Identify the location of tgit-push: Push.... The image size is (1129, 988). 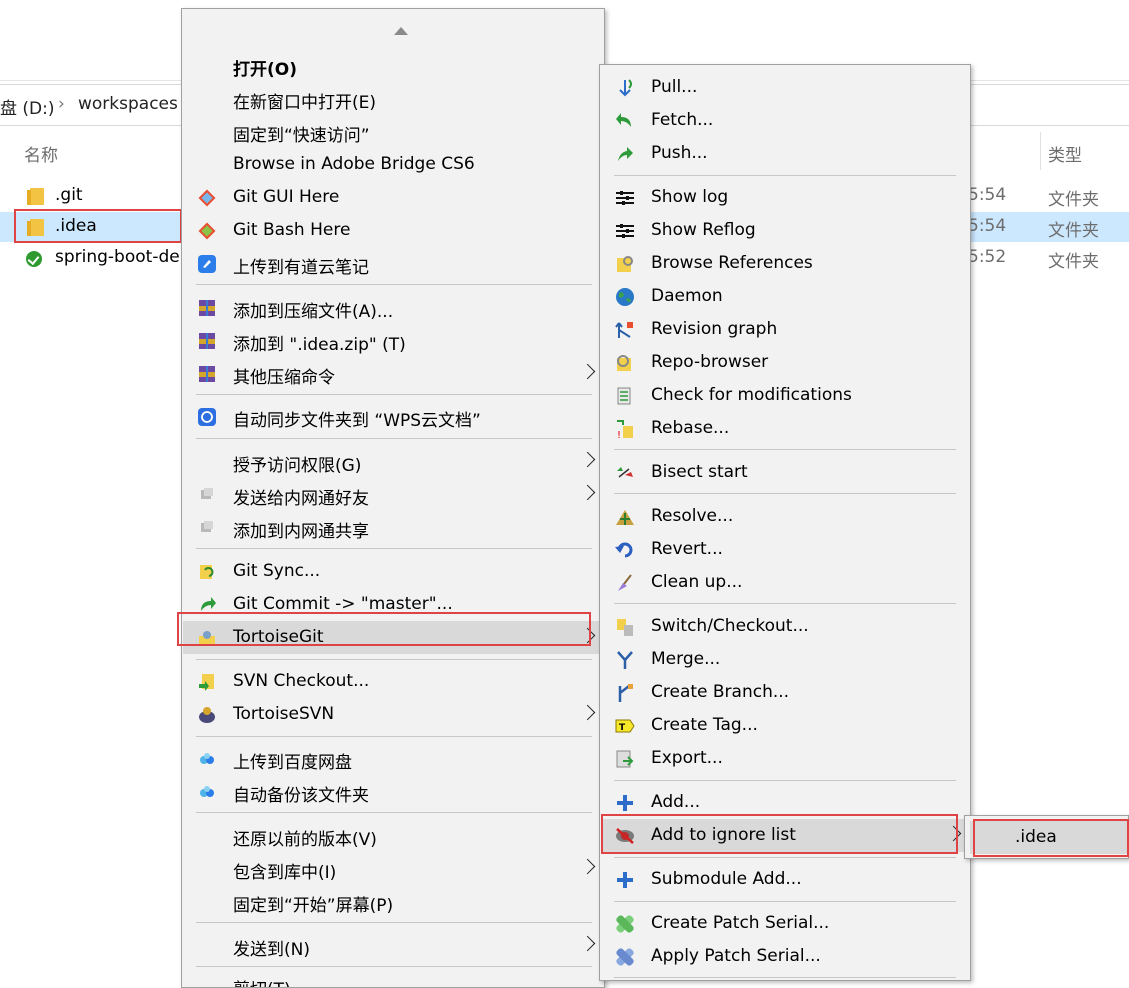
(785, 153).